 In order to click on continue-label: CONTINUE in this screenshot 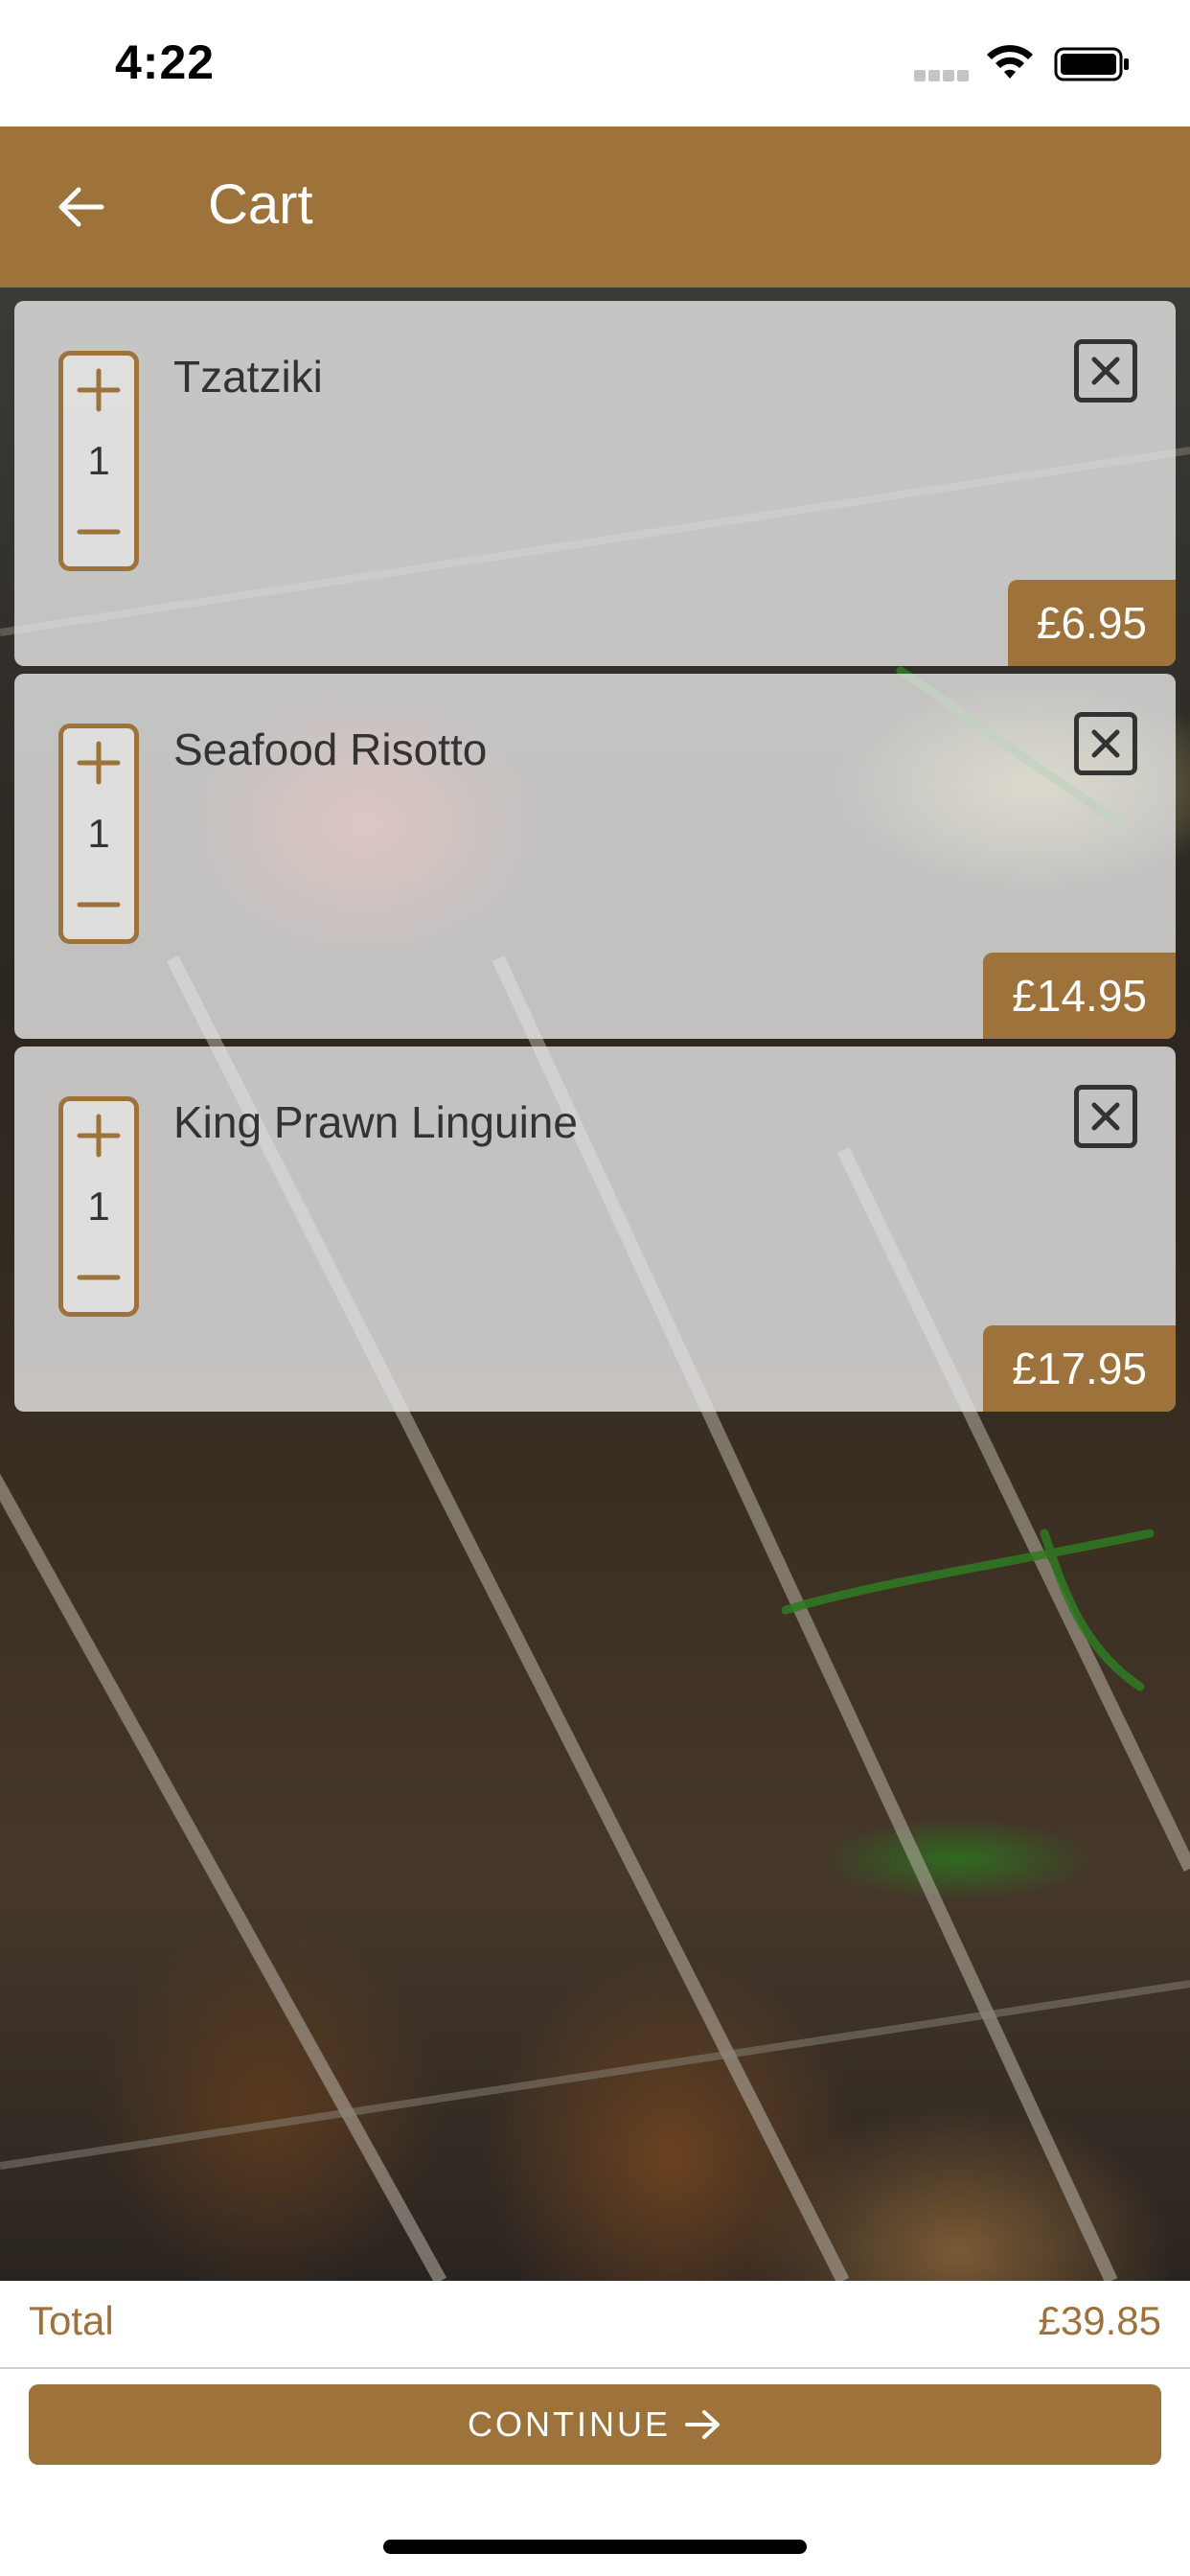, I will do `click(570, 2424)`.